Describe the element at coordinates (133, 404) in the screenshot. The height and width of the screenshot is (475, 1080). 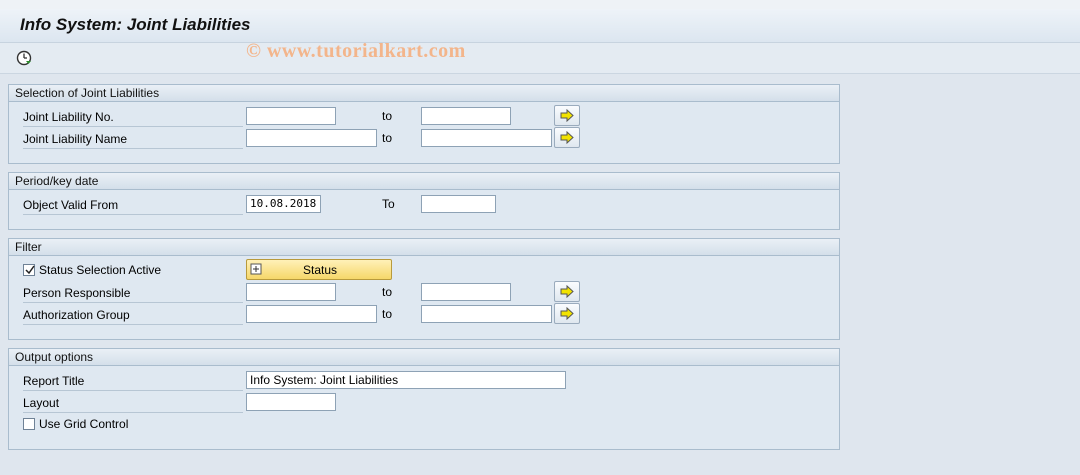
I see `layout-label: Layout` at that location.